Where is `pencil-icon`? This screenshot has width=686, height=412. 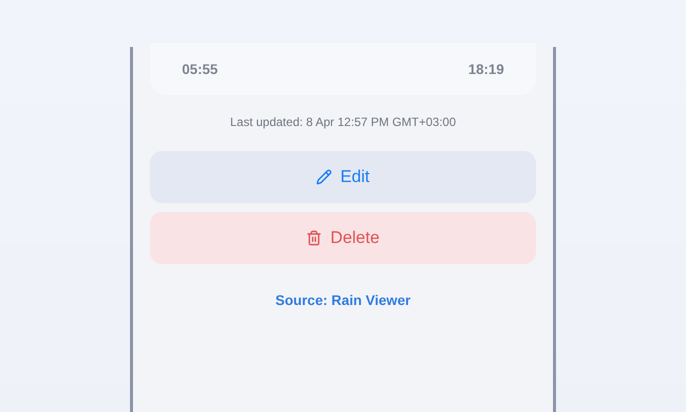 pencil-icon is located at coordinates (324, 177).